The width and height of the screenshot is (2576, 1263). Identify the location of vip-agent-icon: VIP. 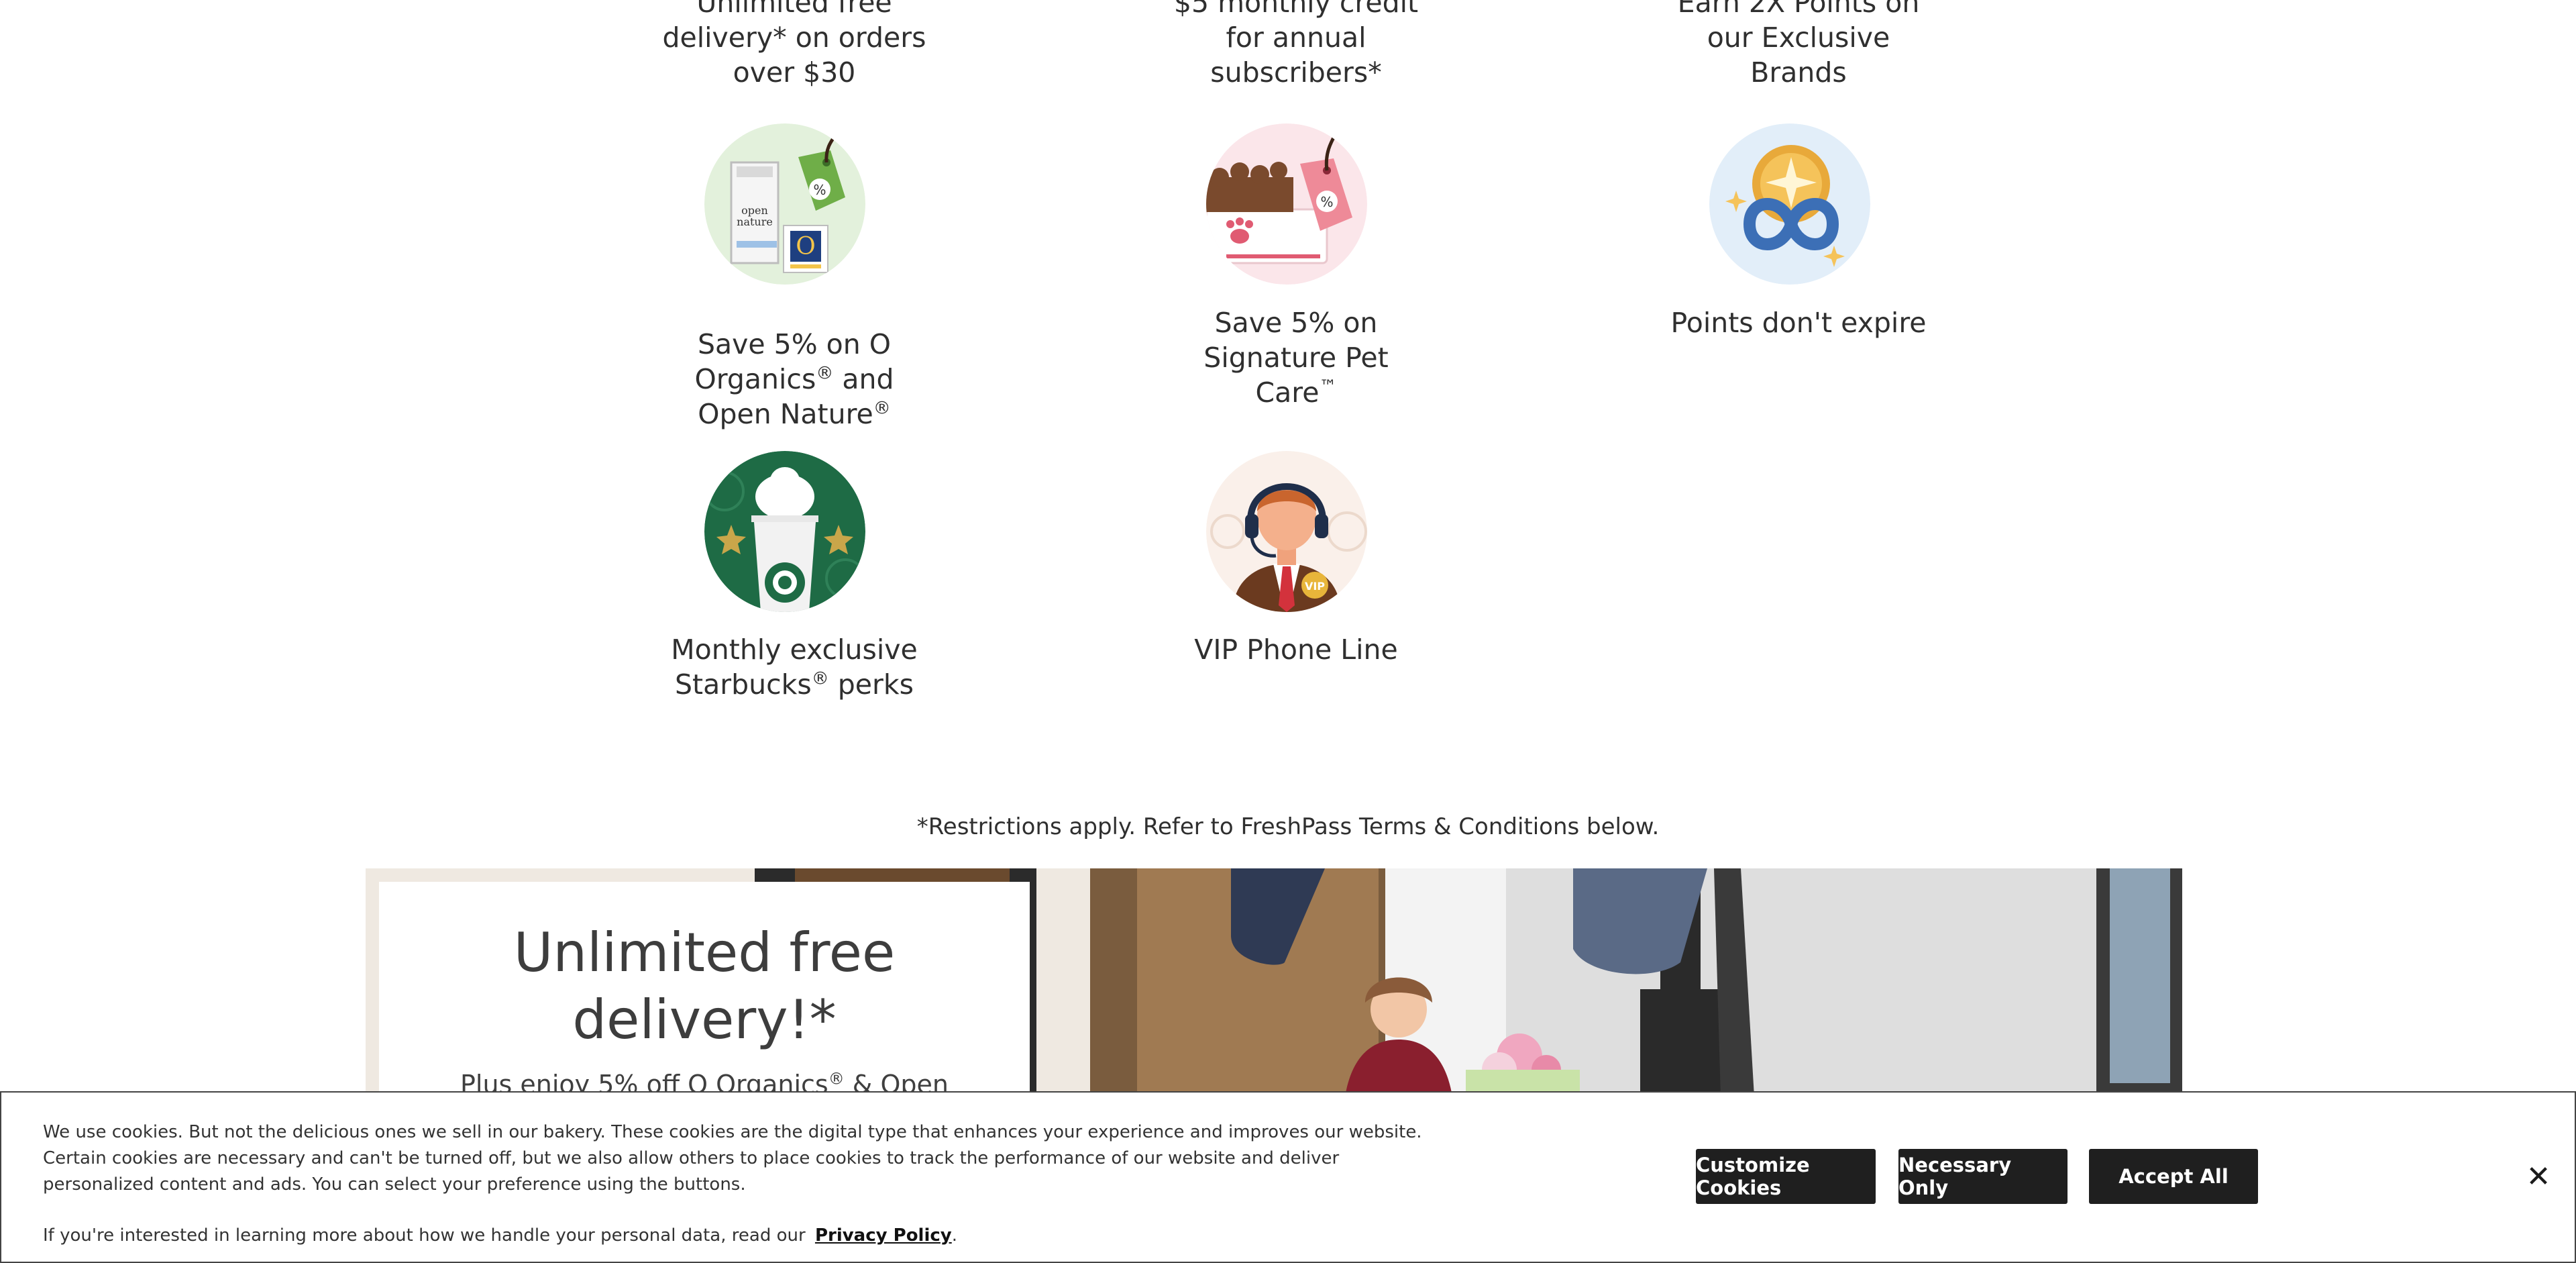
(1286, 531).